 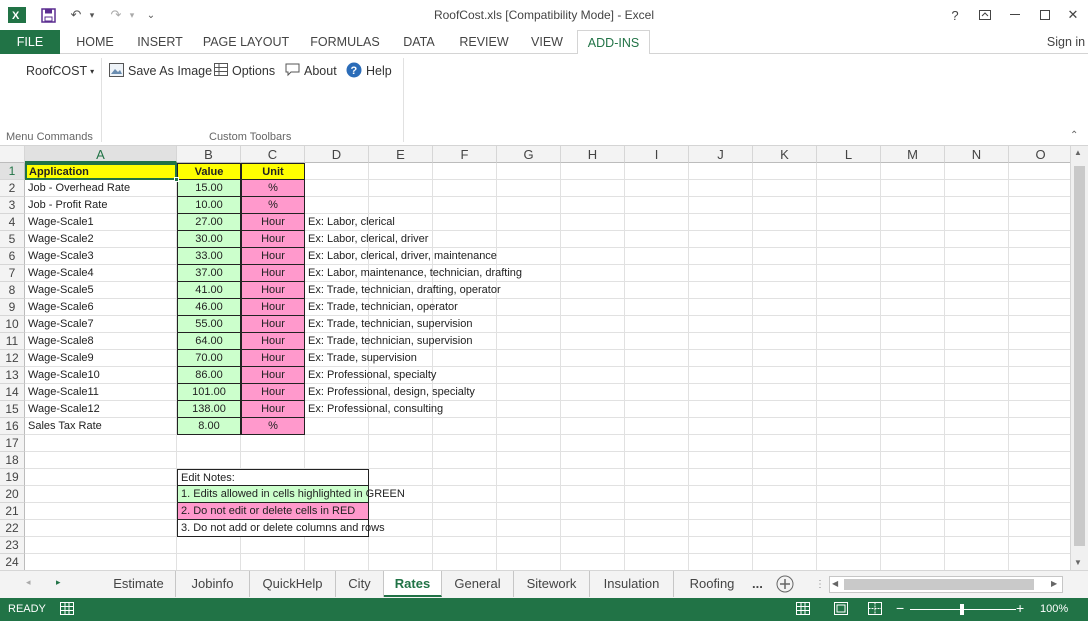 What do you see at coordinates (176, 179) in the screenshot?
I see `fill-handle` at bounding box center [176, 179].